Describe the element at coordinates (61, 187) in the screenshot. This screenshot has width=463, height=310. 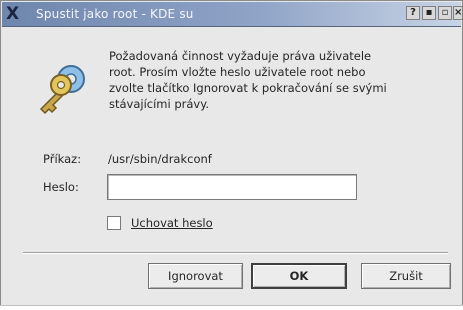
I see `password-label: Heslo:` at that location.